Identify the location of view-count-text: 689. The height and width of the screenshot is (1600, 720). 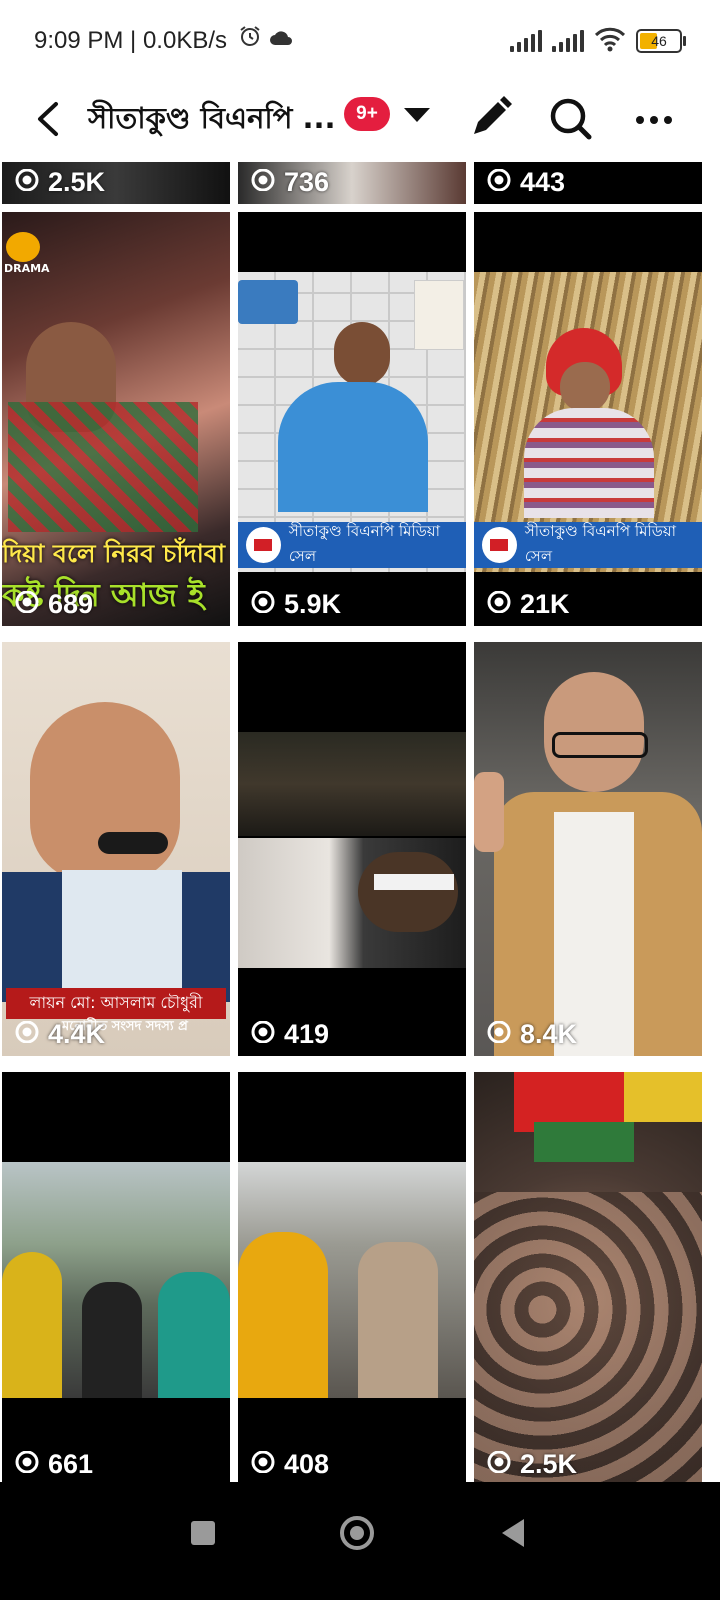
(71, 604).